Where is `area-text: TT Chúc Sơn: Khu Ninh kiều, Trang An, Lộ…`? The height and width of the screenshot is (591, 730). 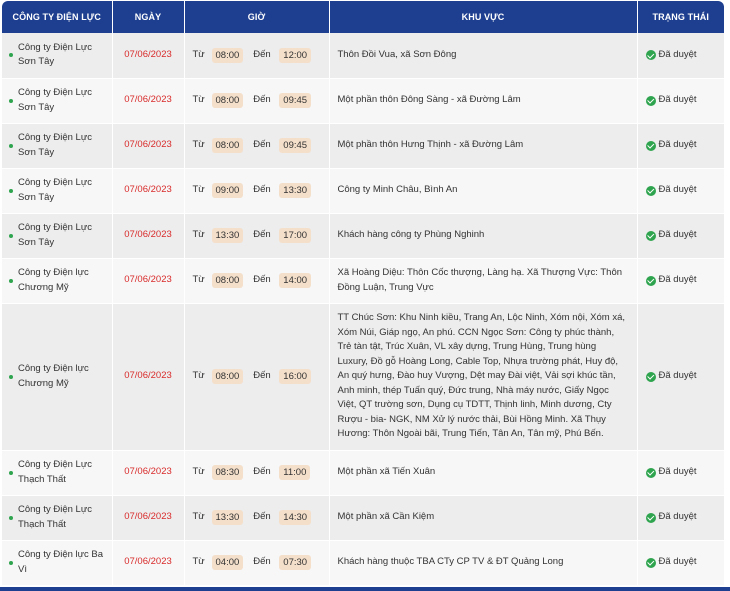 area-text: TT Chúc Sơn: Khu Ninh kiều, Trang An, Lộ… is located at coordinates (481, 376).